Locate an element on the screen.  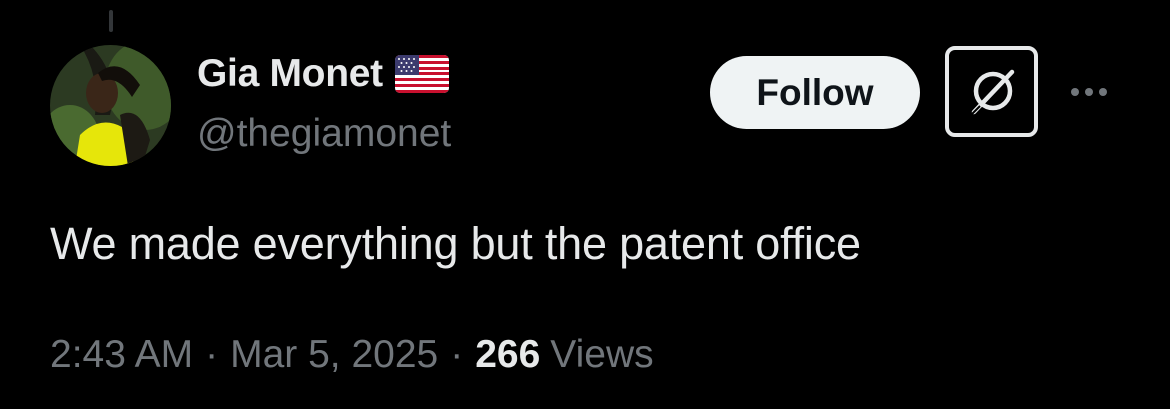
us-flag-icon is located at coordinates (421, 74).